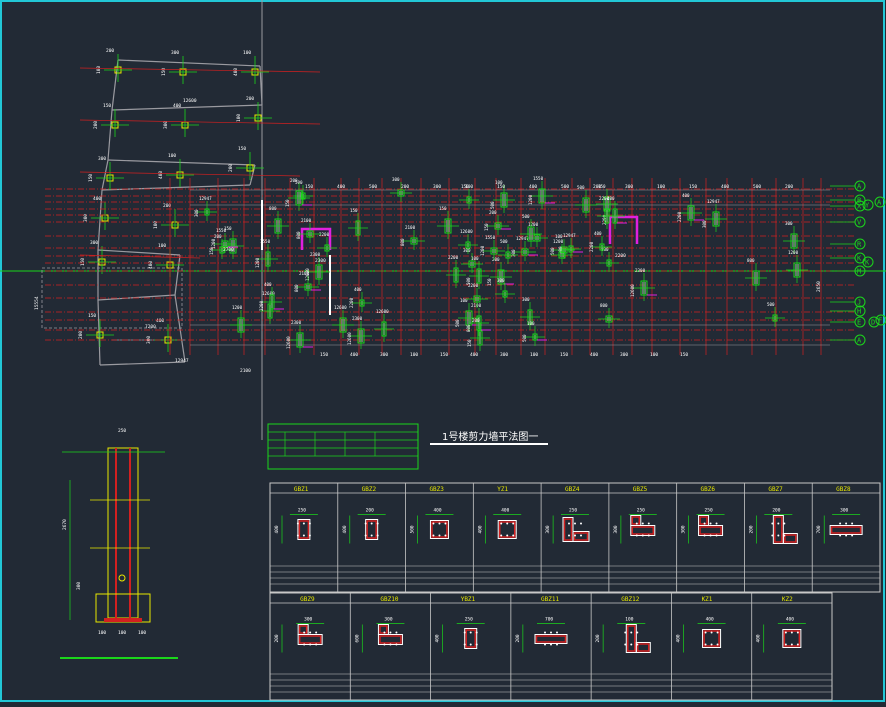  I want to click on section-dim-text: 100, so click(102, 633).